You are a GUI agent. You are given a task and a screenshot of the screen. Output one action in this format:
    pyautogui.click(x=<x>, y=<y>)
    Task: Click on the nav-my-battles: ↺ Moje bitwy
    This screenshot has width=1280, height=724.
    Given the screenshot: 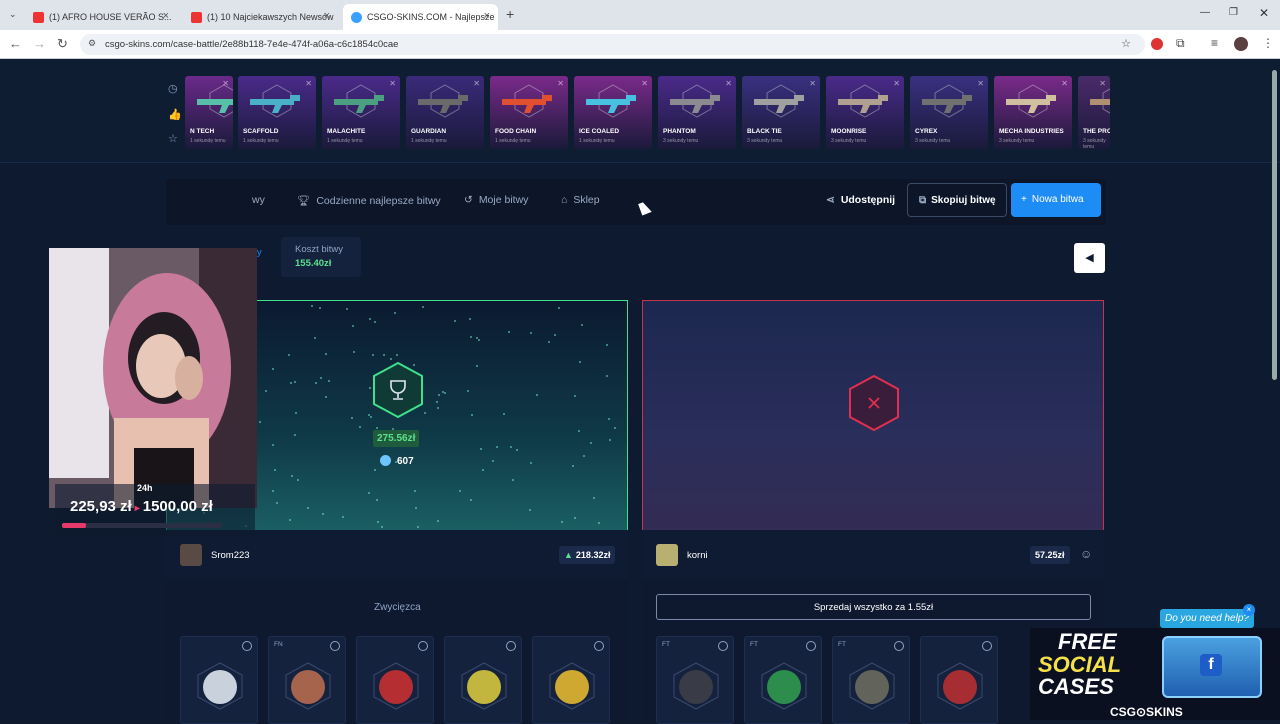 What is the action you would take?
    pyautogui.click(x=496, y=200)
    